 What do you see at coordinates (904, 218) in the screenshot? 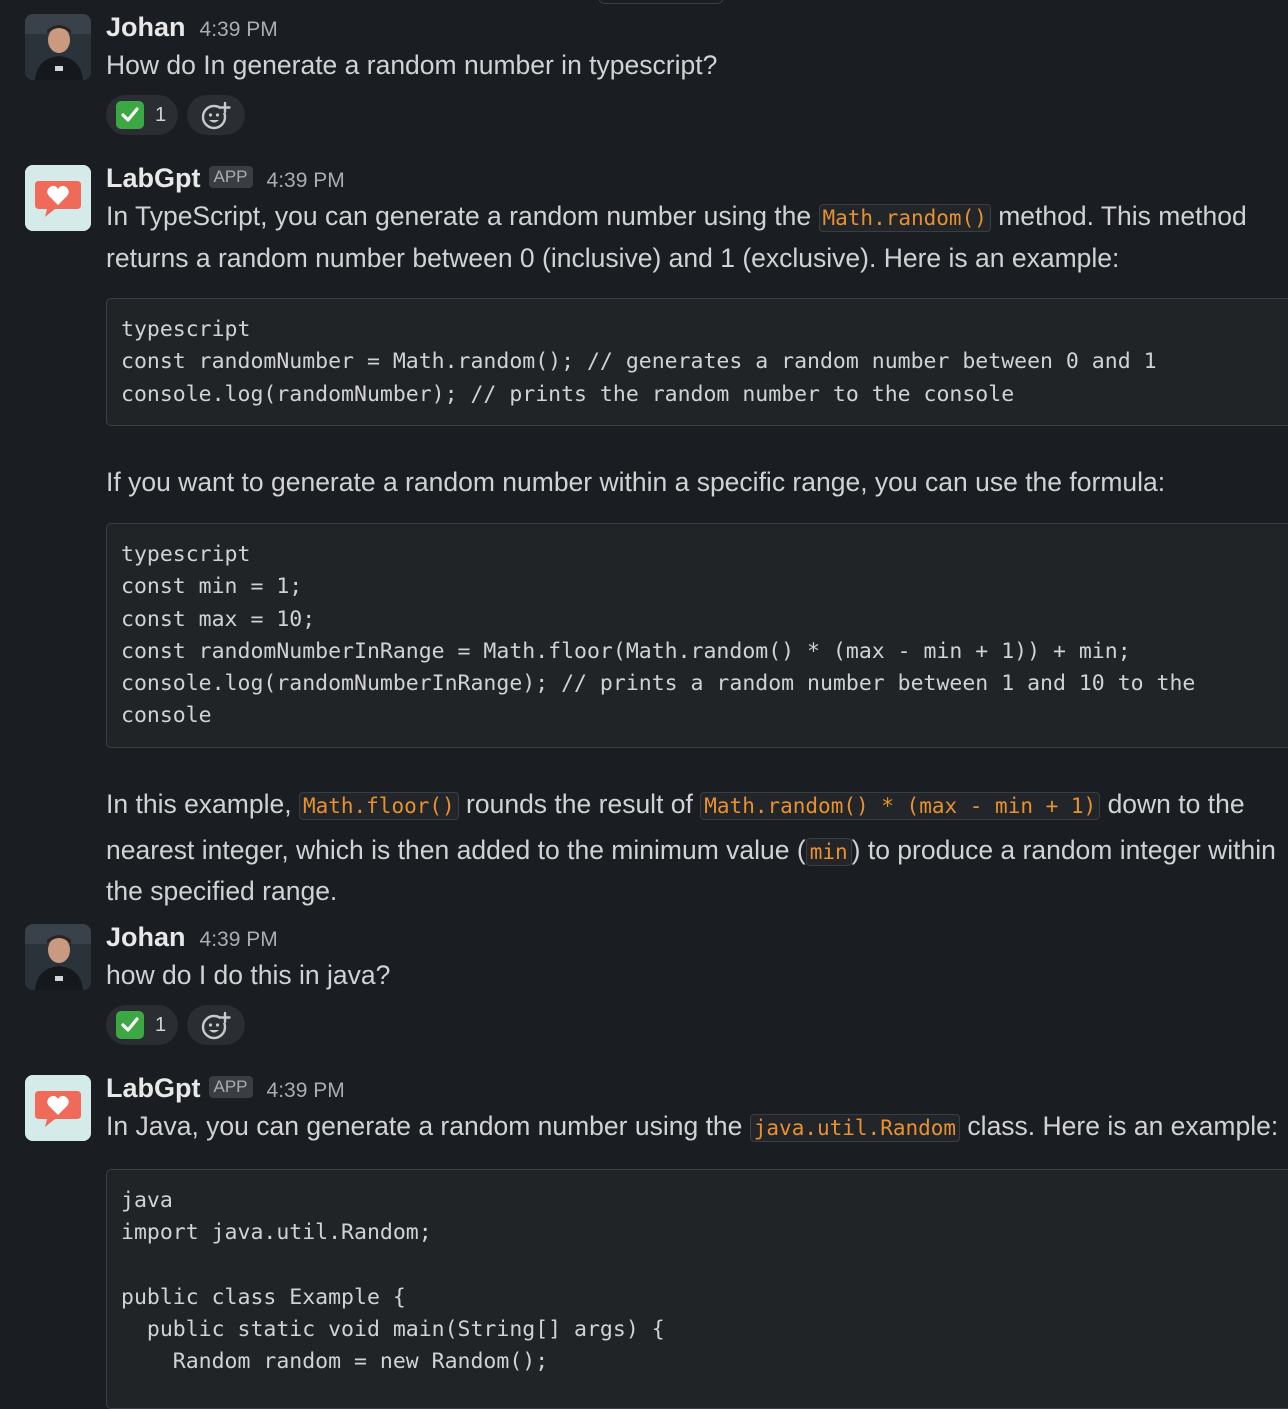
I see `inline-code: Math.random()` at bounding box center [904, 218].